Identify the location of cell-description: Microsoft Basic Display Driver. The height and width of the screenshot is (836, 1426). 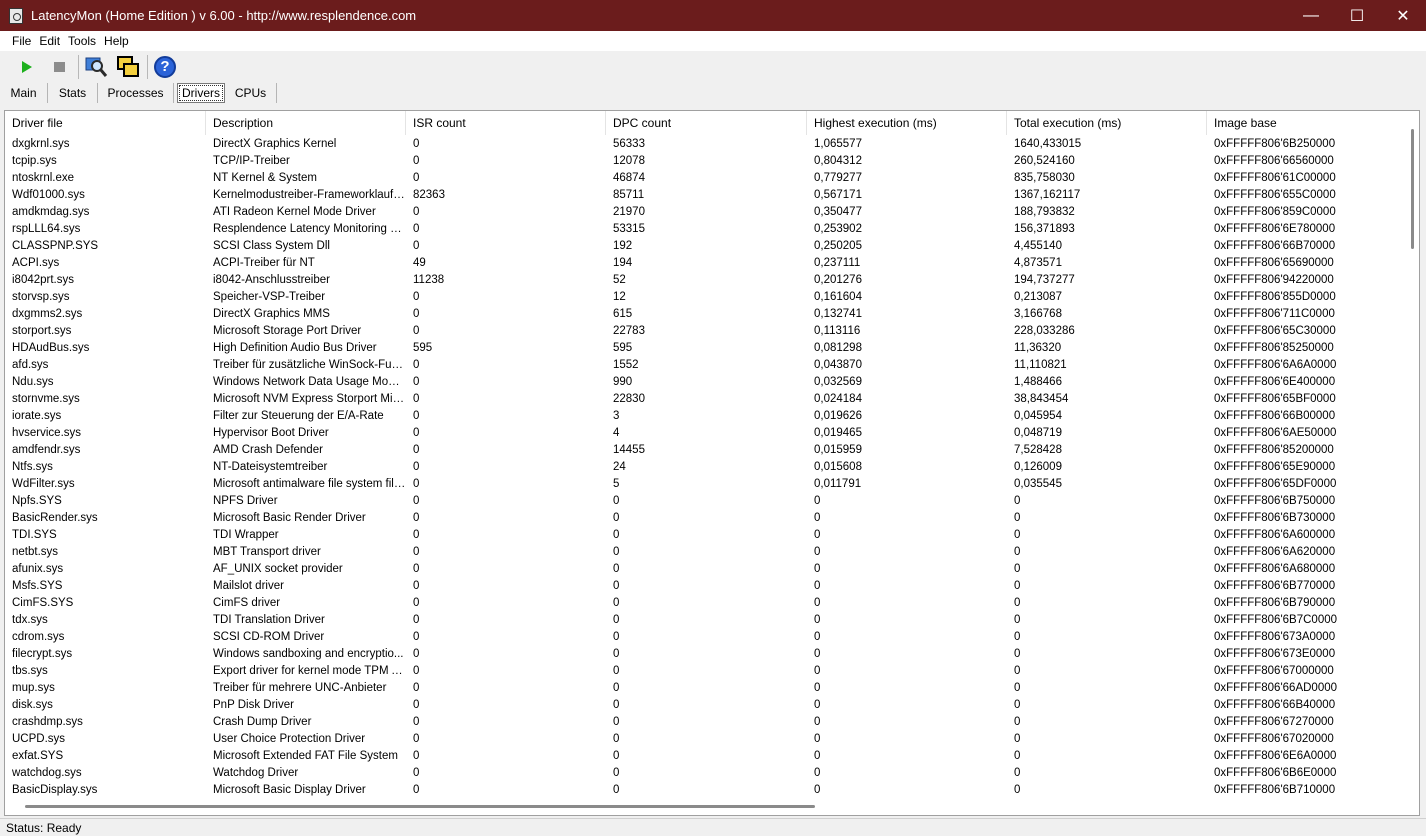
(289, 790).